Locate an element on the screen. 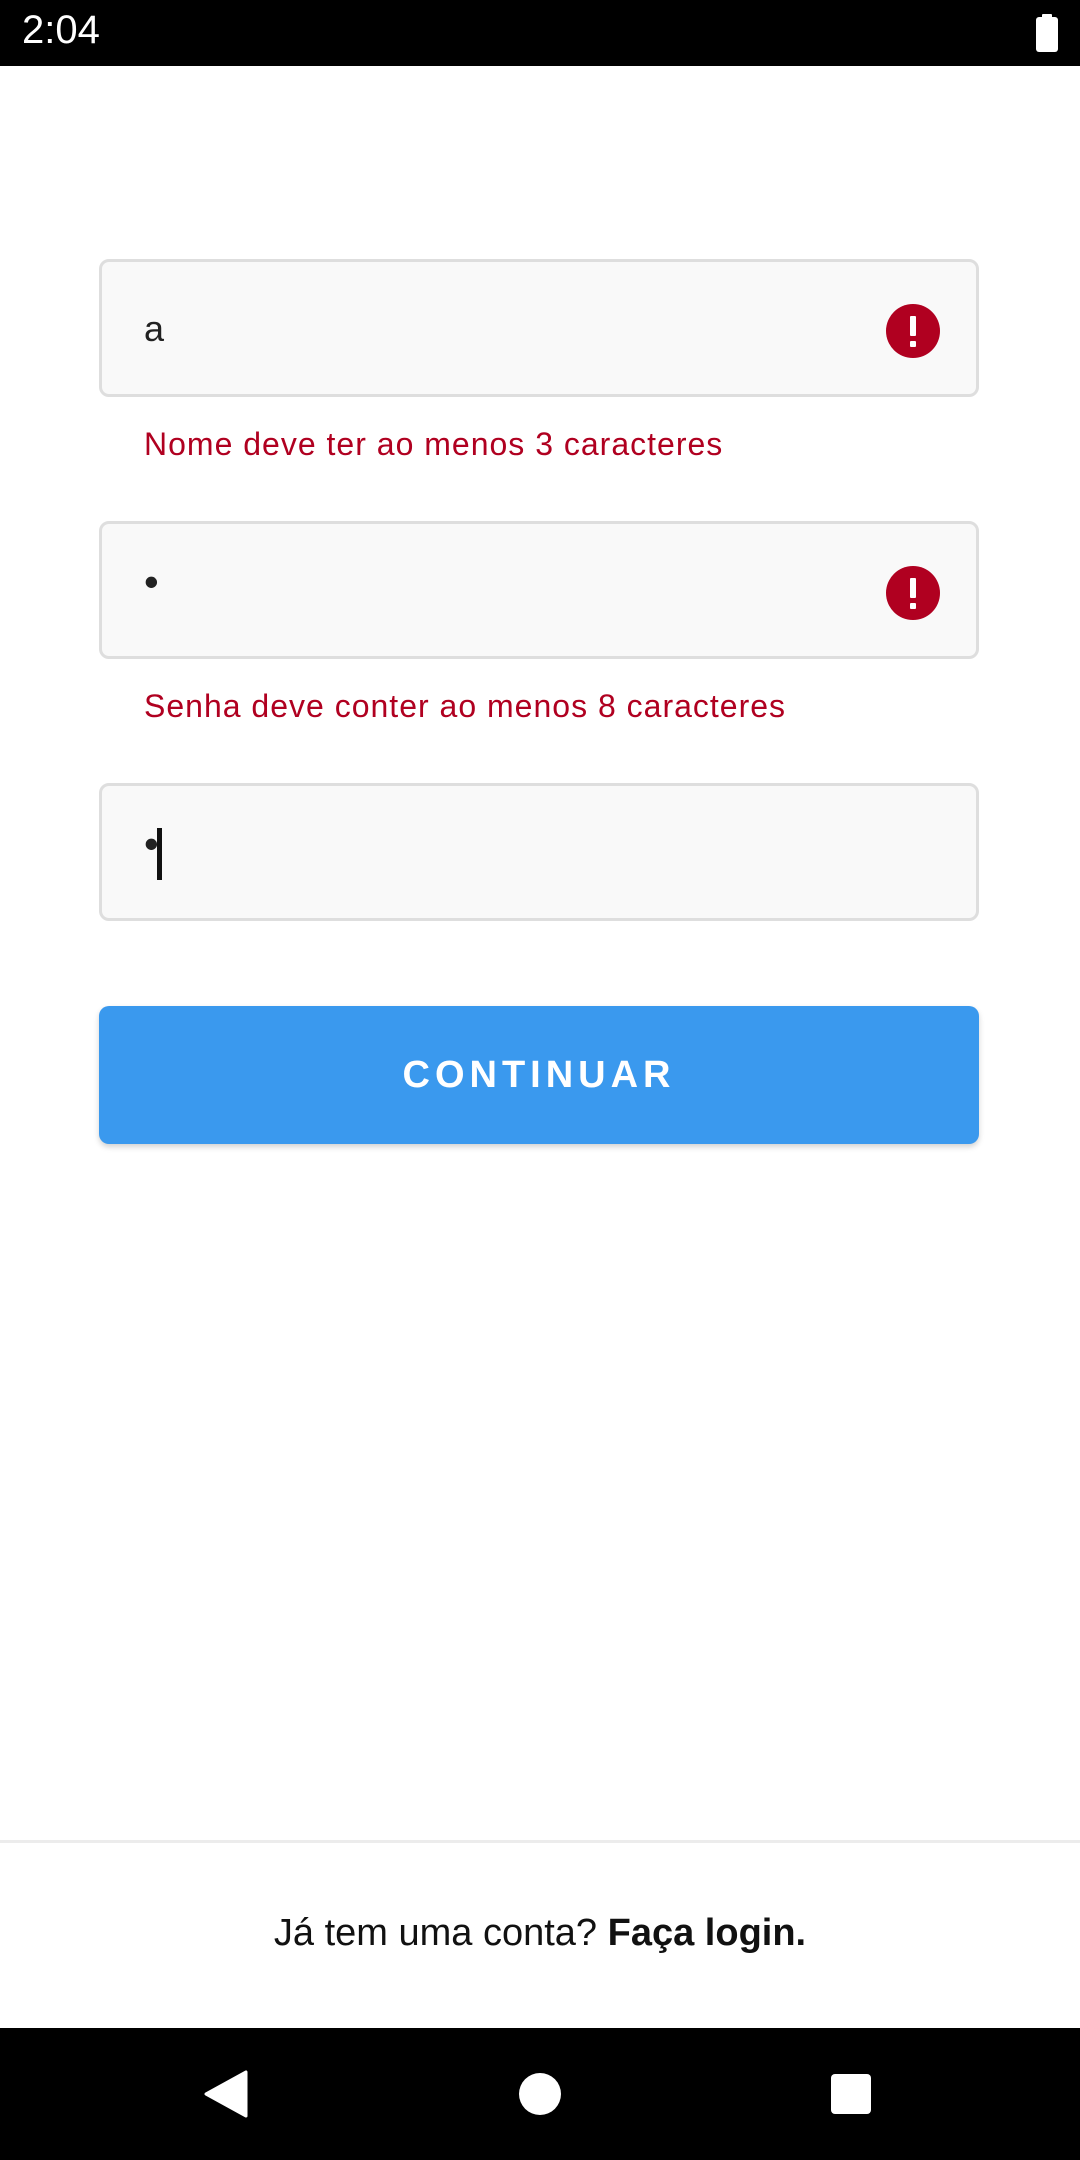  footer-divider is located at coordinates (540, 1841).